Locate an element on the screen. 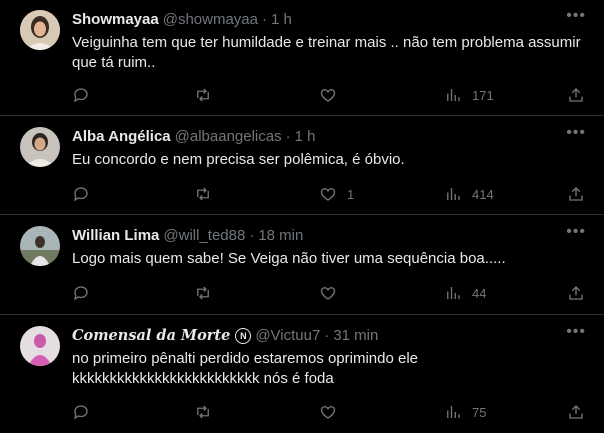 The image size is (604, 433). user-handle: @will_ted88 is located at coordinates (204, 236).